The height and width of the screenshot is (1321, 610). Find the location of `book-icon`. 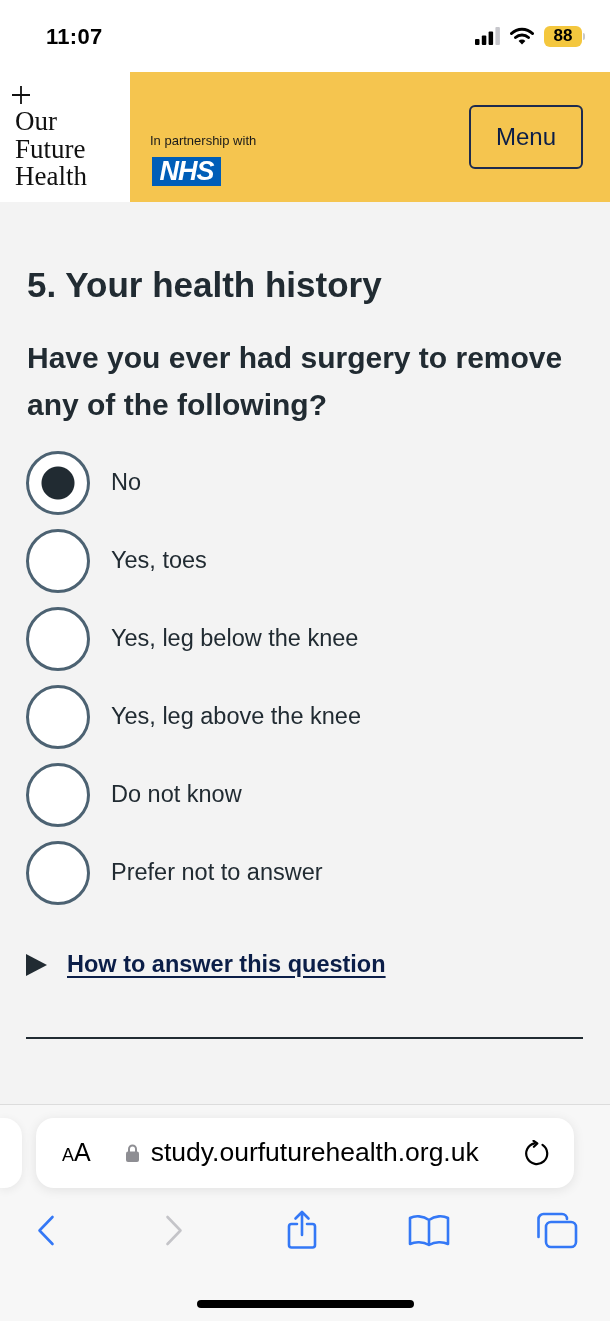

book-icon is located at coordinates (429, 1230).